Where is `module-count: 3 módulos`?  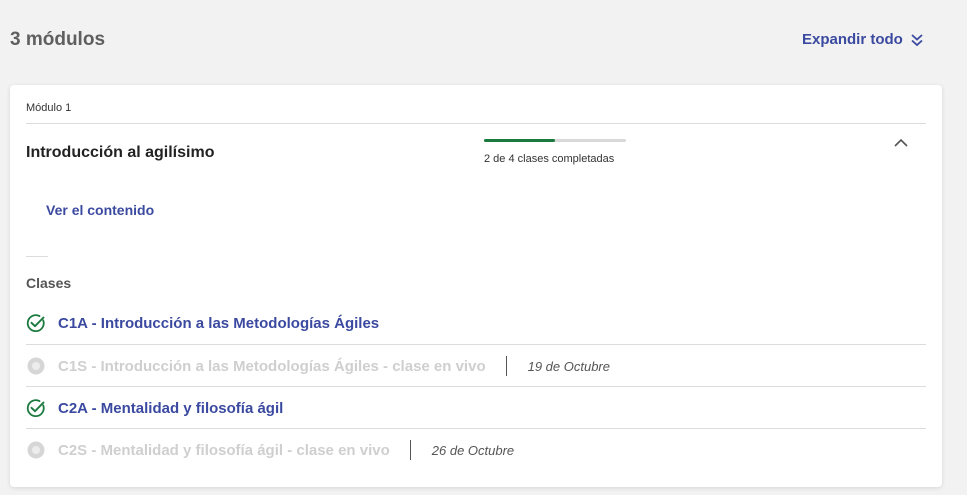 module-count: 3 módulos is located at coordinates (58, 39).